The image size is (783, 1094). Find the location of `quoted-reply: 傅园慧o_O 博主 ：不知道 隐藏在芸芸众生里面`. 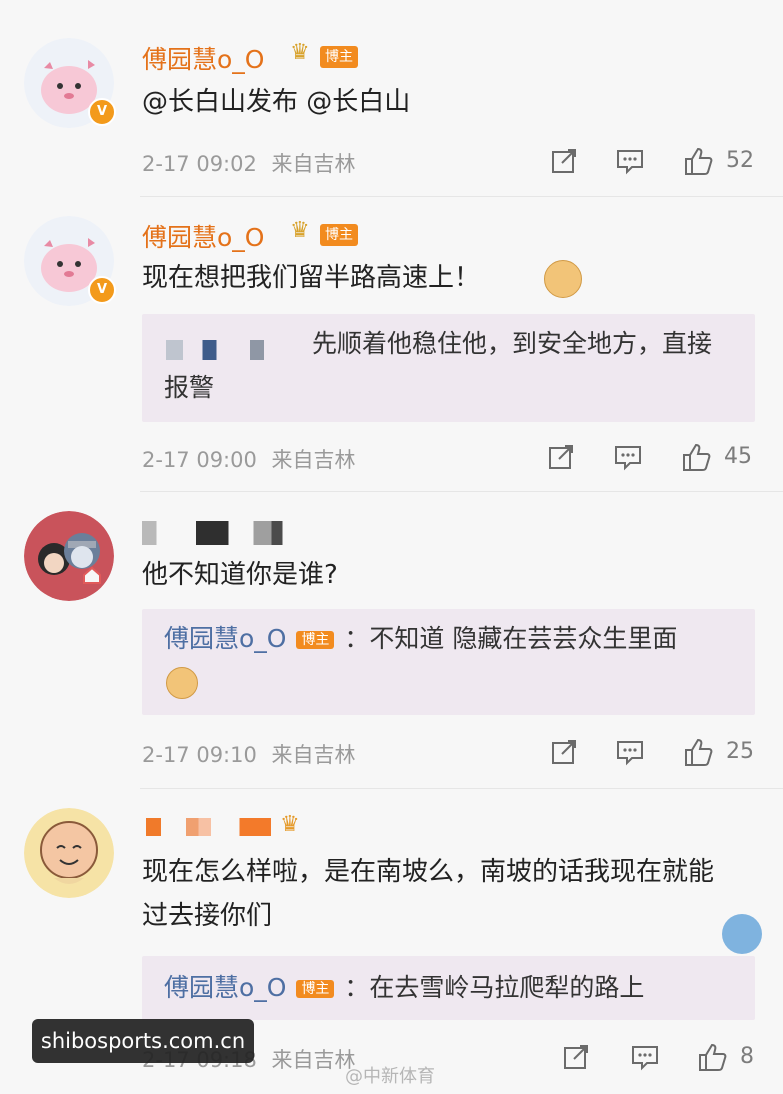

quoted-reply: 傅园慧o_O 博主 ：不知道 隐藏在芸芸众生里面 is located at coordinates (448, 662).